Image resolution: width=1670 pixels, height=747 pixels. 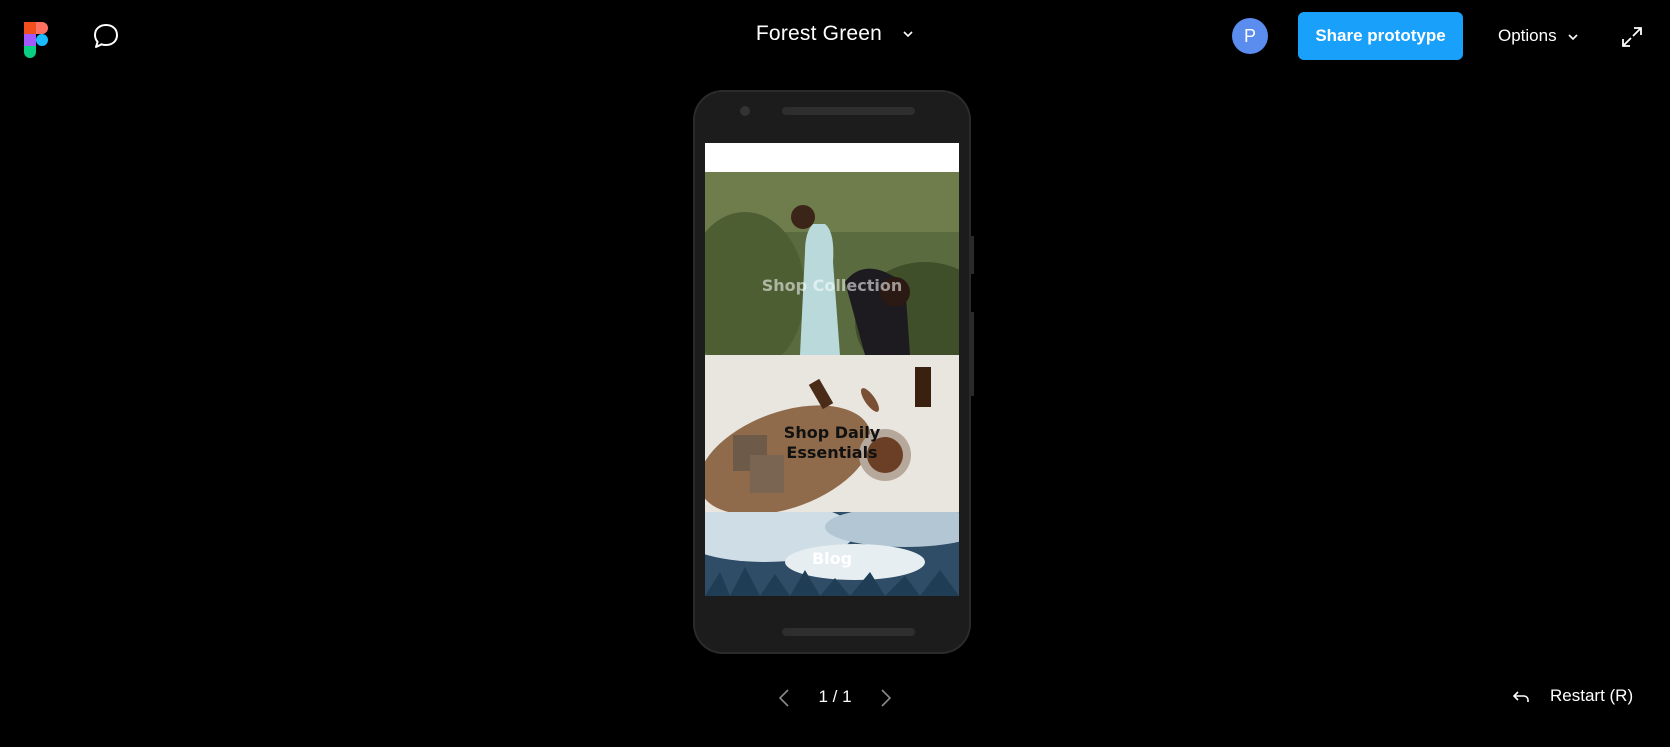 I want to click on file-title: Forest Green, so click(x=819, y=33).